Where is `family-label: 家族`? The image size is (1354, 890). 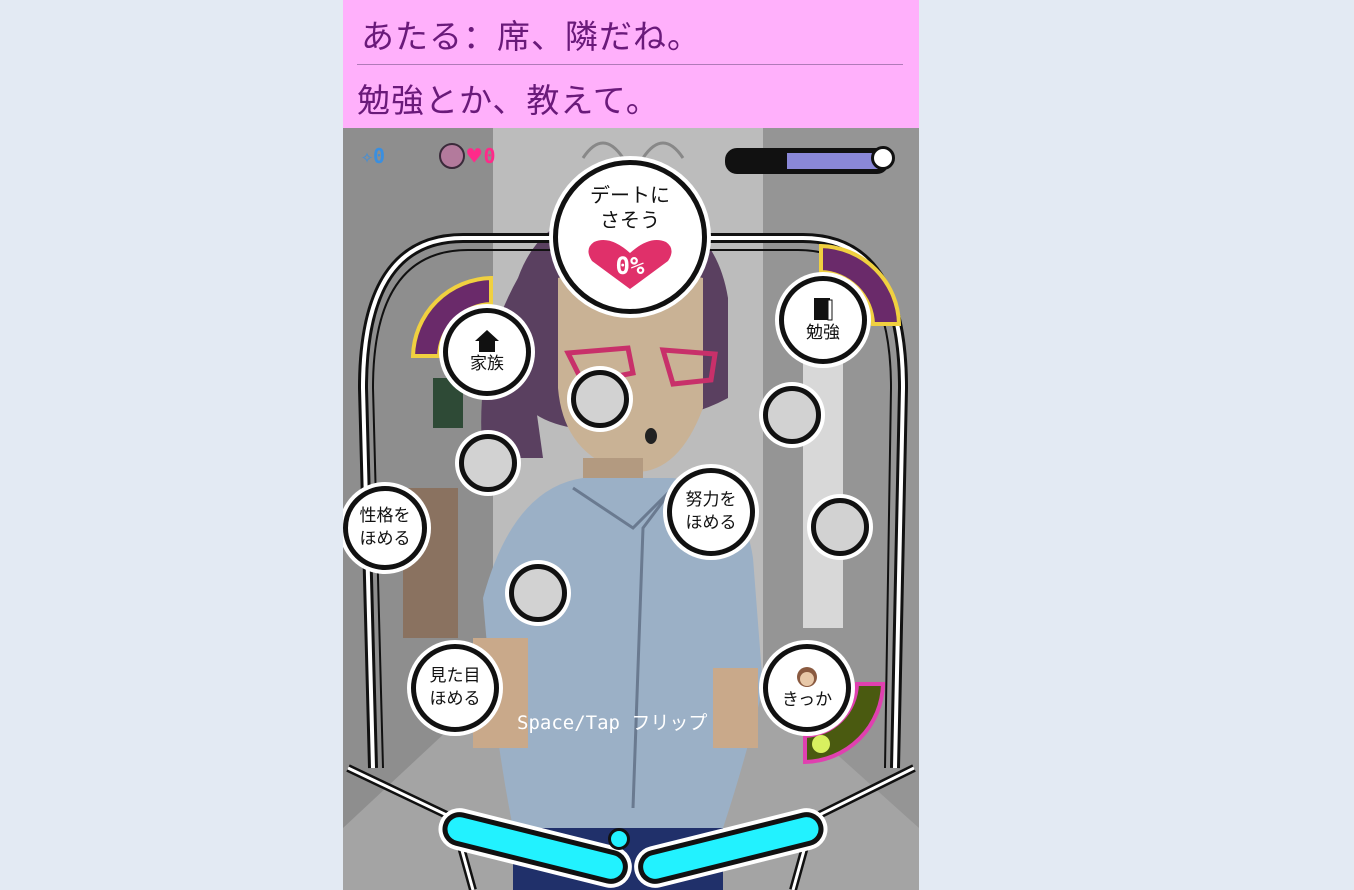 family-label: 家族 is located at coordinates (487, 363).